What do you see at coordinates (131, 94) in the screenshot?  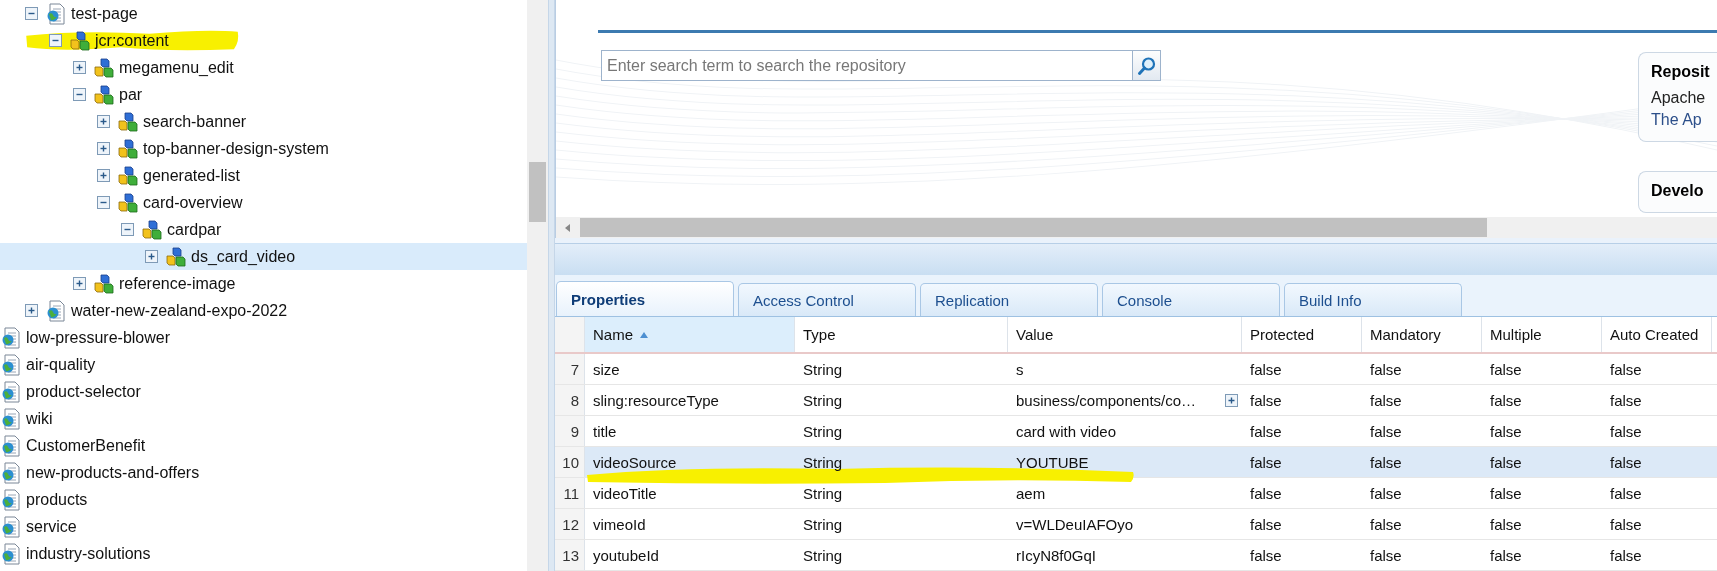 I see `tree-item-label: par` at bounding box center [131, 94].